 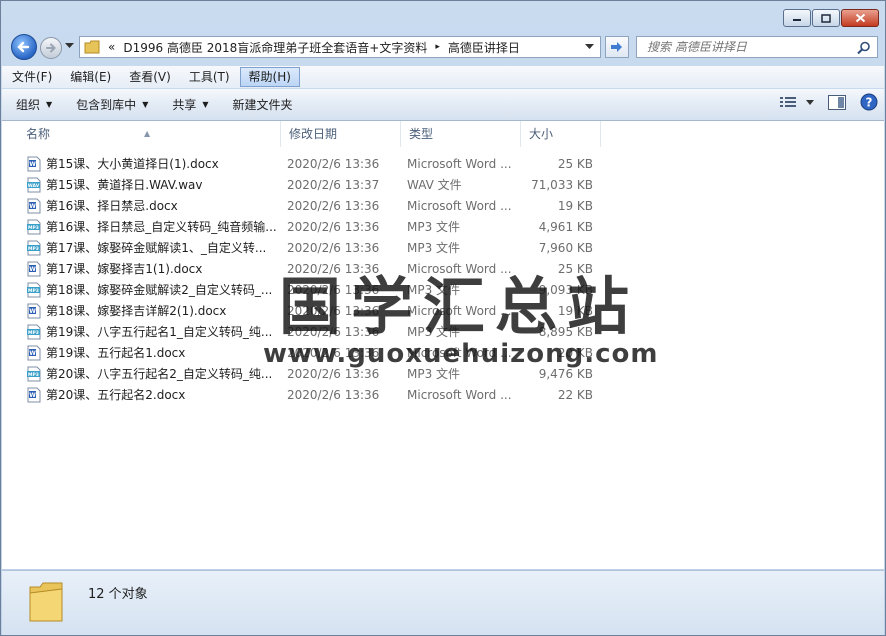 What do you see at coordinates (589, 47) in the screenshot?
I see `address-dropdown-icon` at bounding box center [589, 47].